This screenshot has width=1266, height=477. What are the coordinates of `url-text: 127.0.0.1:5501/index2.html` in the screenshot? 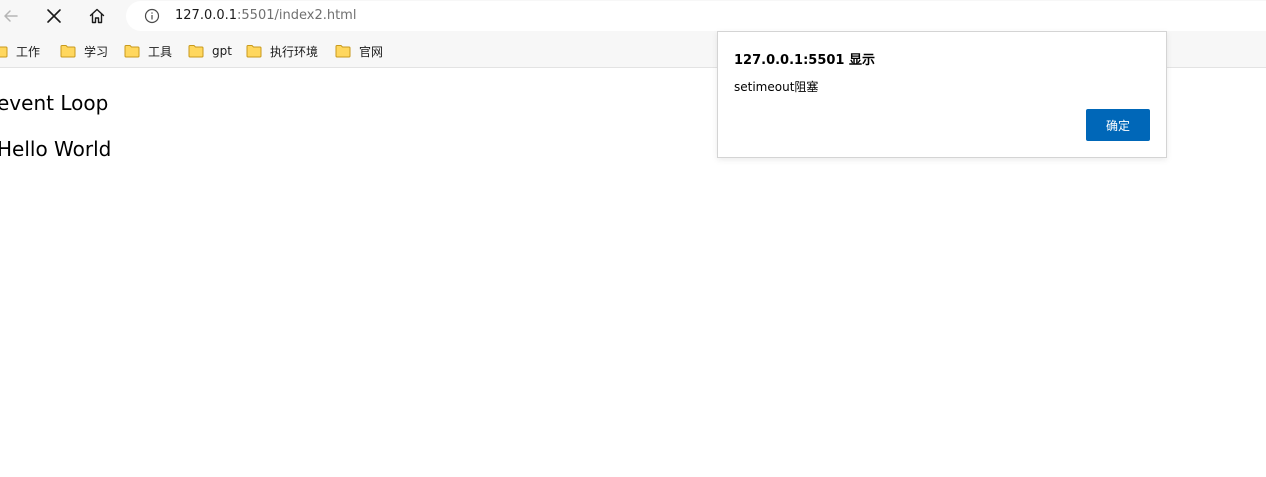 It's located at (265, 16).